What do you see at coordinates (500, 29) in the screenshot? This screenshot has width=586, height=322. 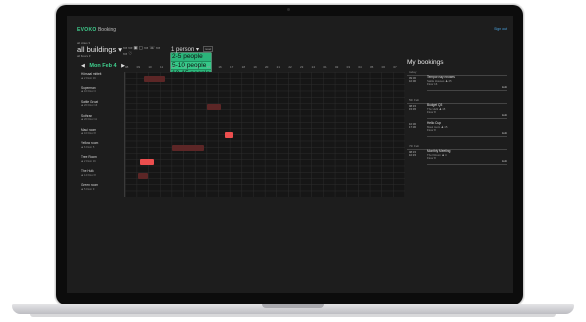 I see `signout-link: Sign out` at bounding box center [500, 29].